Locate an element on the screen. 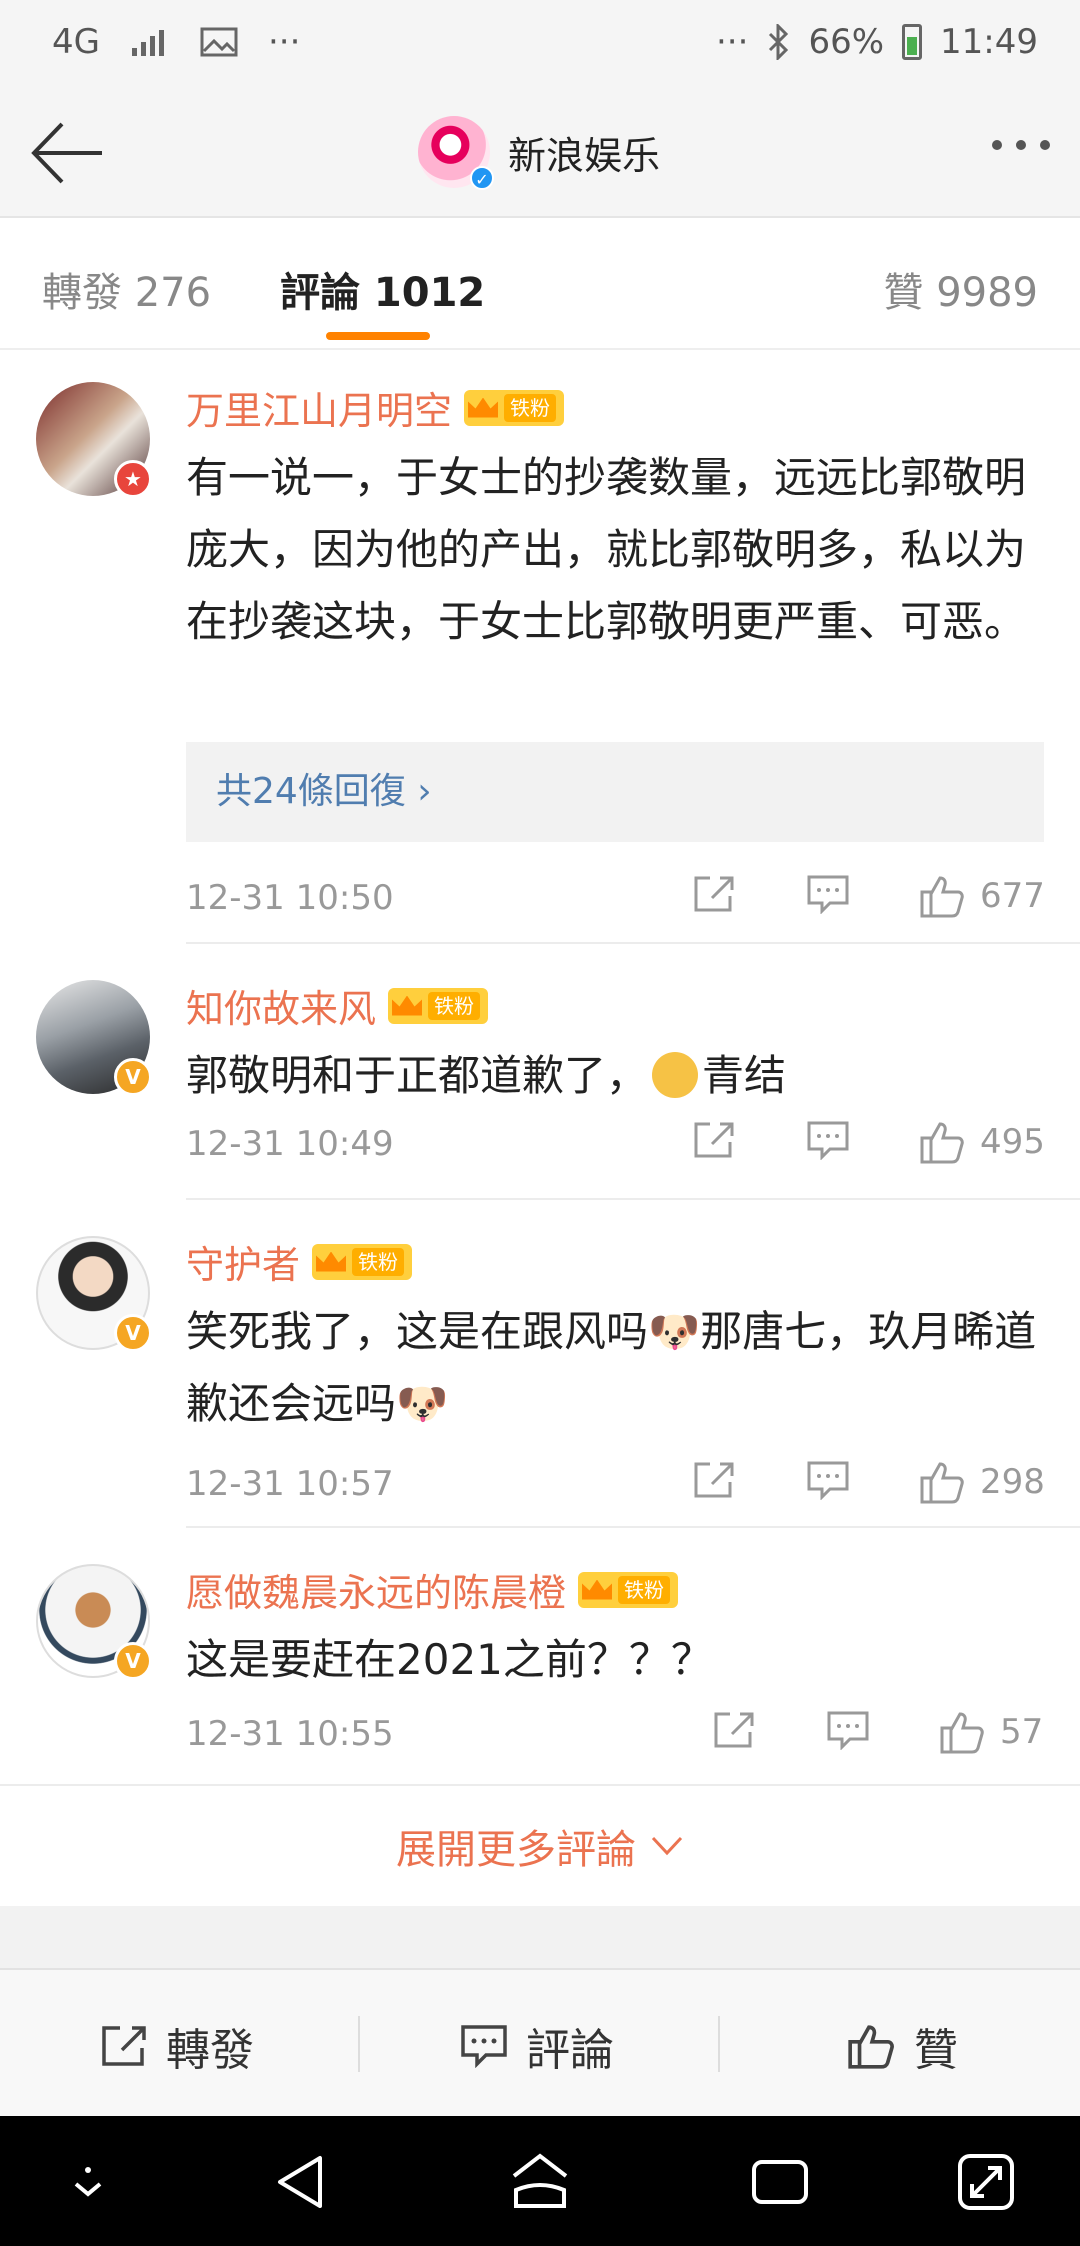  status-more-right: ··· is located at coordinates (732, 42).